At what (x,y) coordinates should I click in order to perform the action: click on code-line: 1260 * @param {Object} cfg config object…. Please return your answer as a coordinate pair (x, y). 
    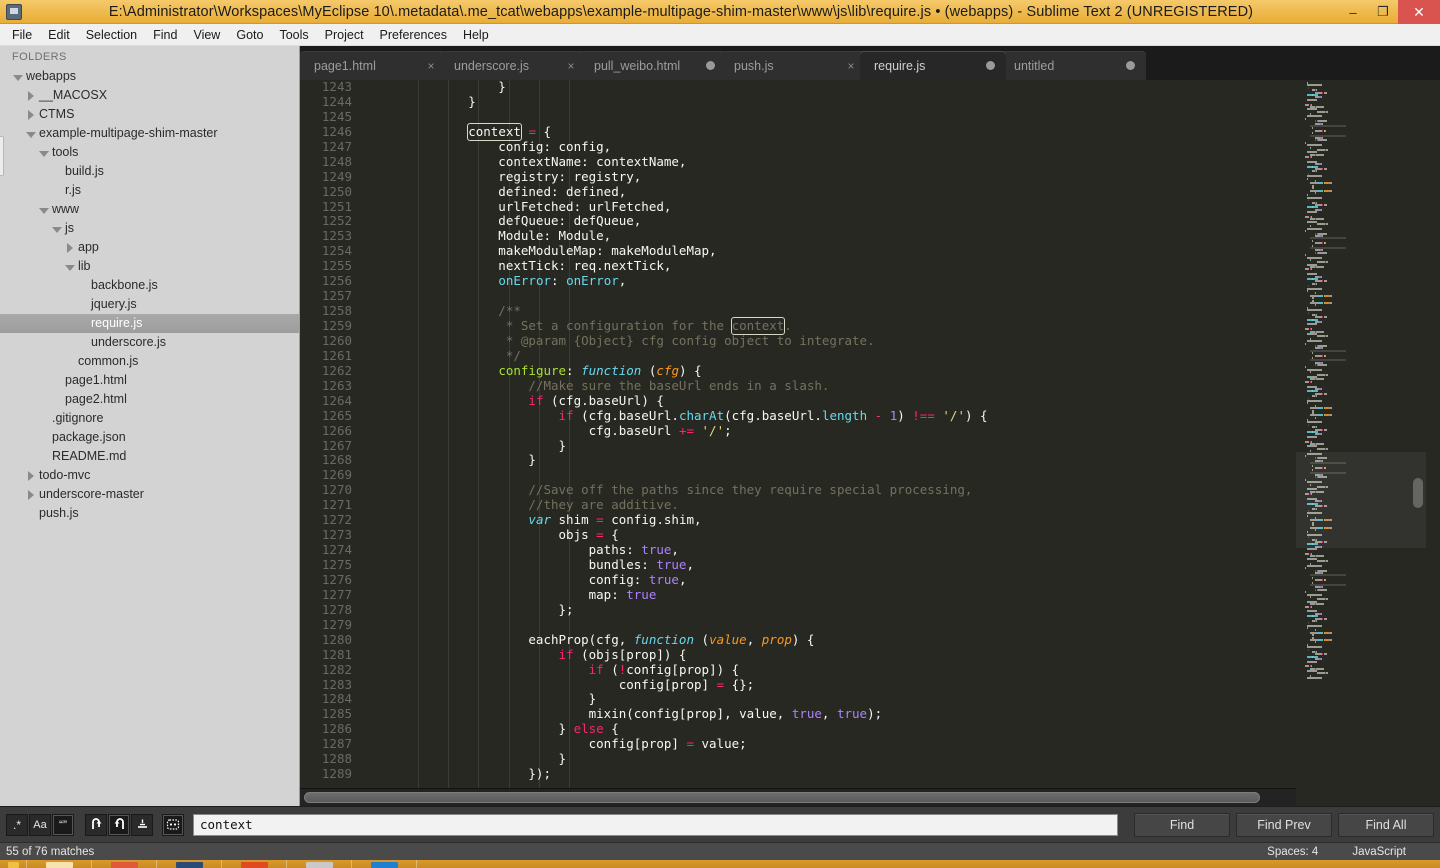
    Looking at the image, I should click on (798, 341).